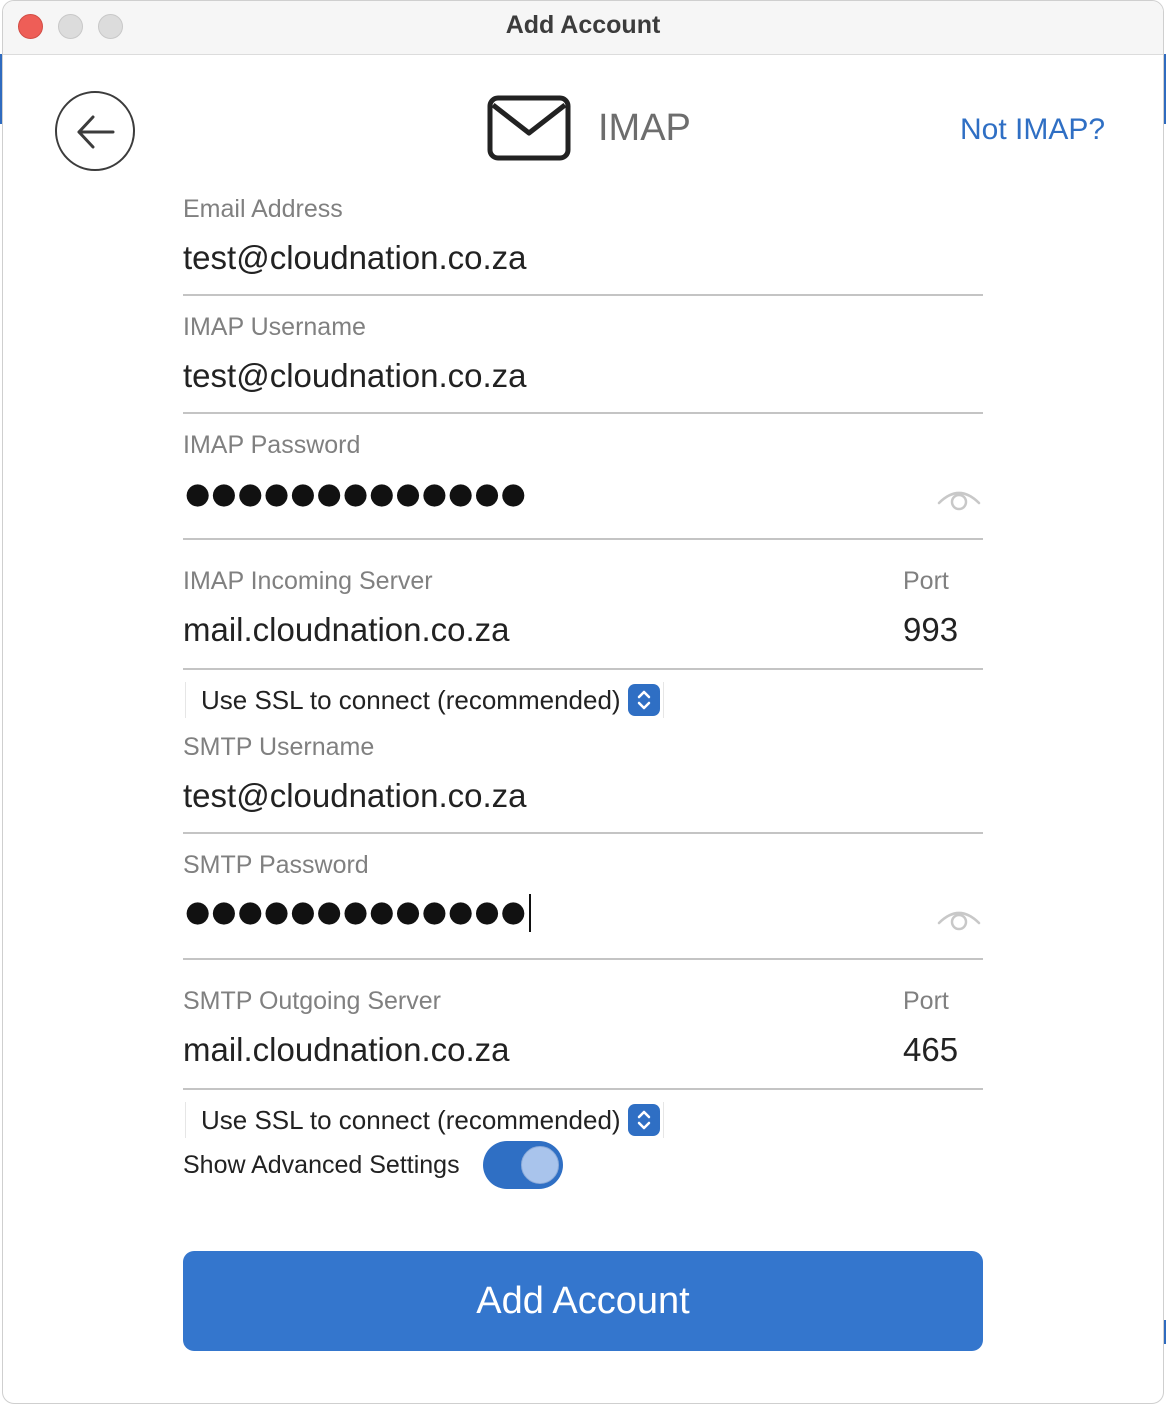 The height and width of the screenshot is (1406, 1166). What do you see at coordinates (540, 1165) in the screenshot?
I see `toggle-knob` at bounding box center [540, 1165].